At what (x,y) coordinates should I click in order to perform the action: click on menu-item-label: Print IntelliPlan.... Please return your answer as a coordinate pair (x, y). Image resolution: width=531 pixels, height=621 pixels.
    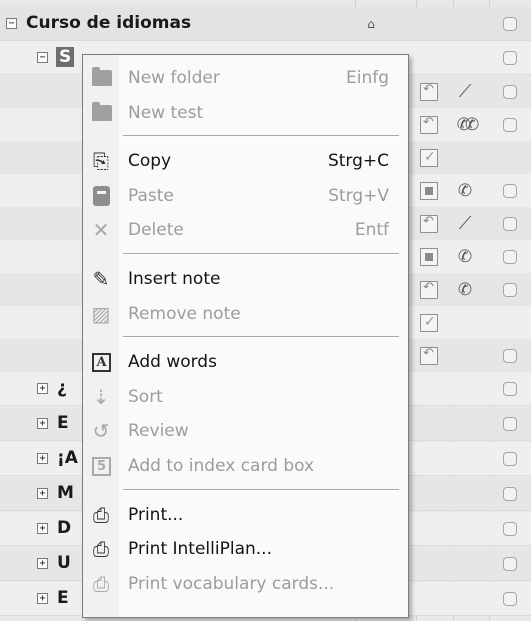
    Looking at the image, I should click on (200, 549).